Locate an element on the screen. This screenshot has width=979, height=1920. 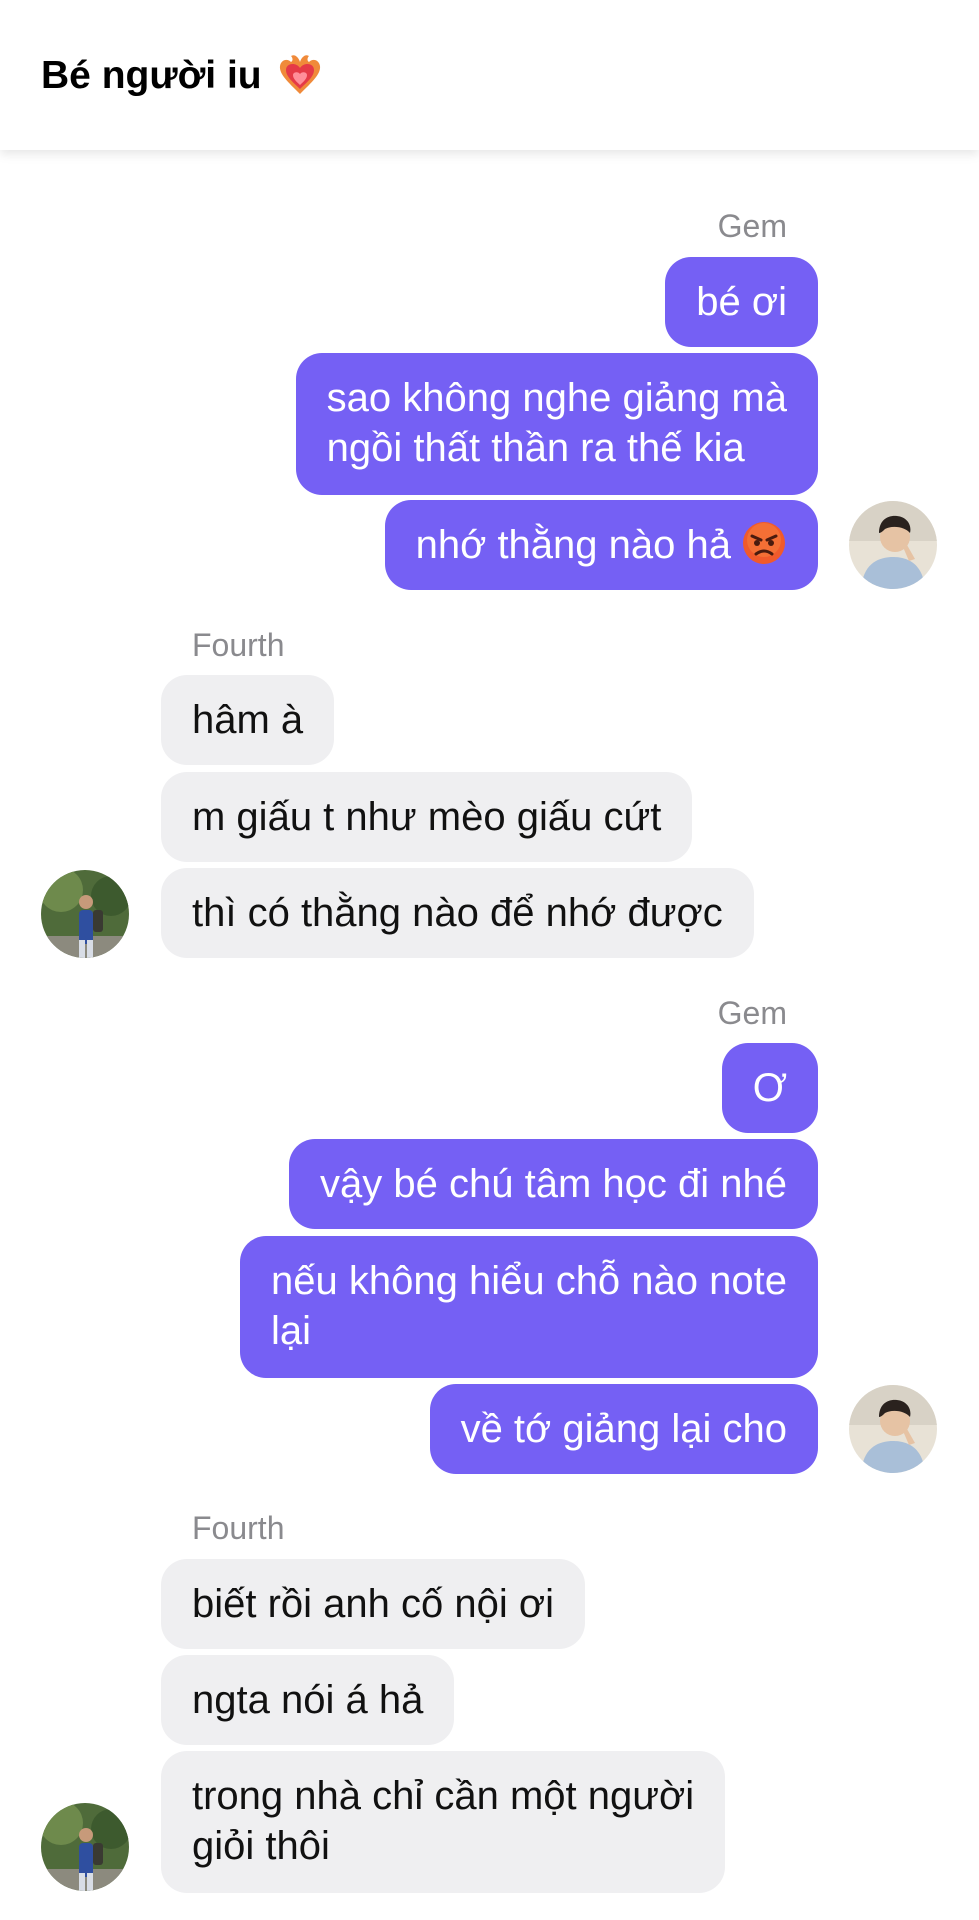
message-text: về tớ giảng lại cho is located at coordinates (623, 1429).